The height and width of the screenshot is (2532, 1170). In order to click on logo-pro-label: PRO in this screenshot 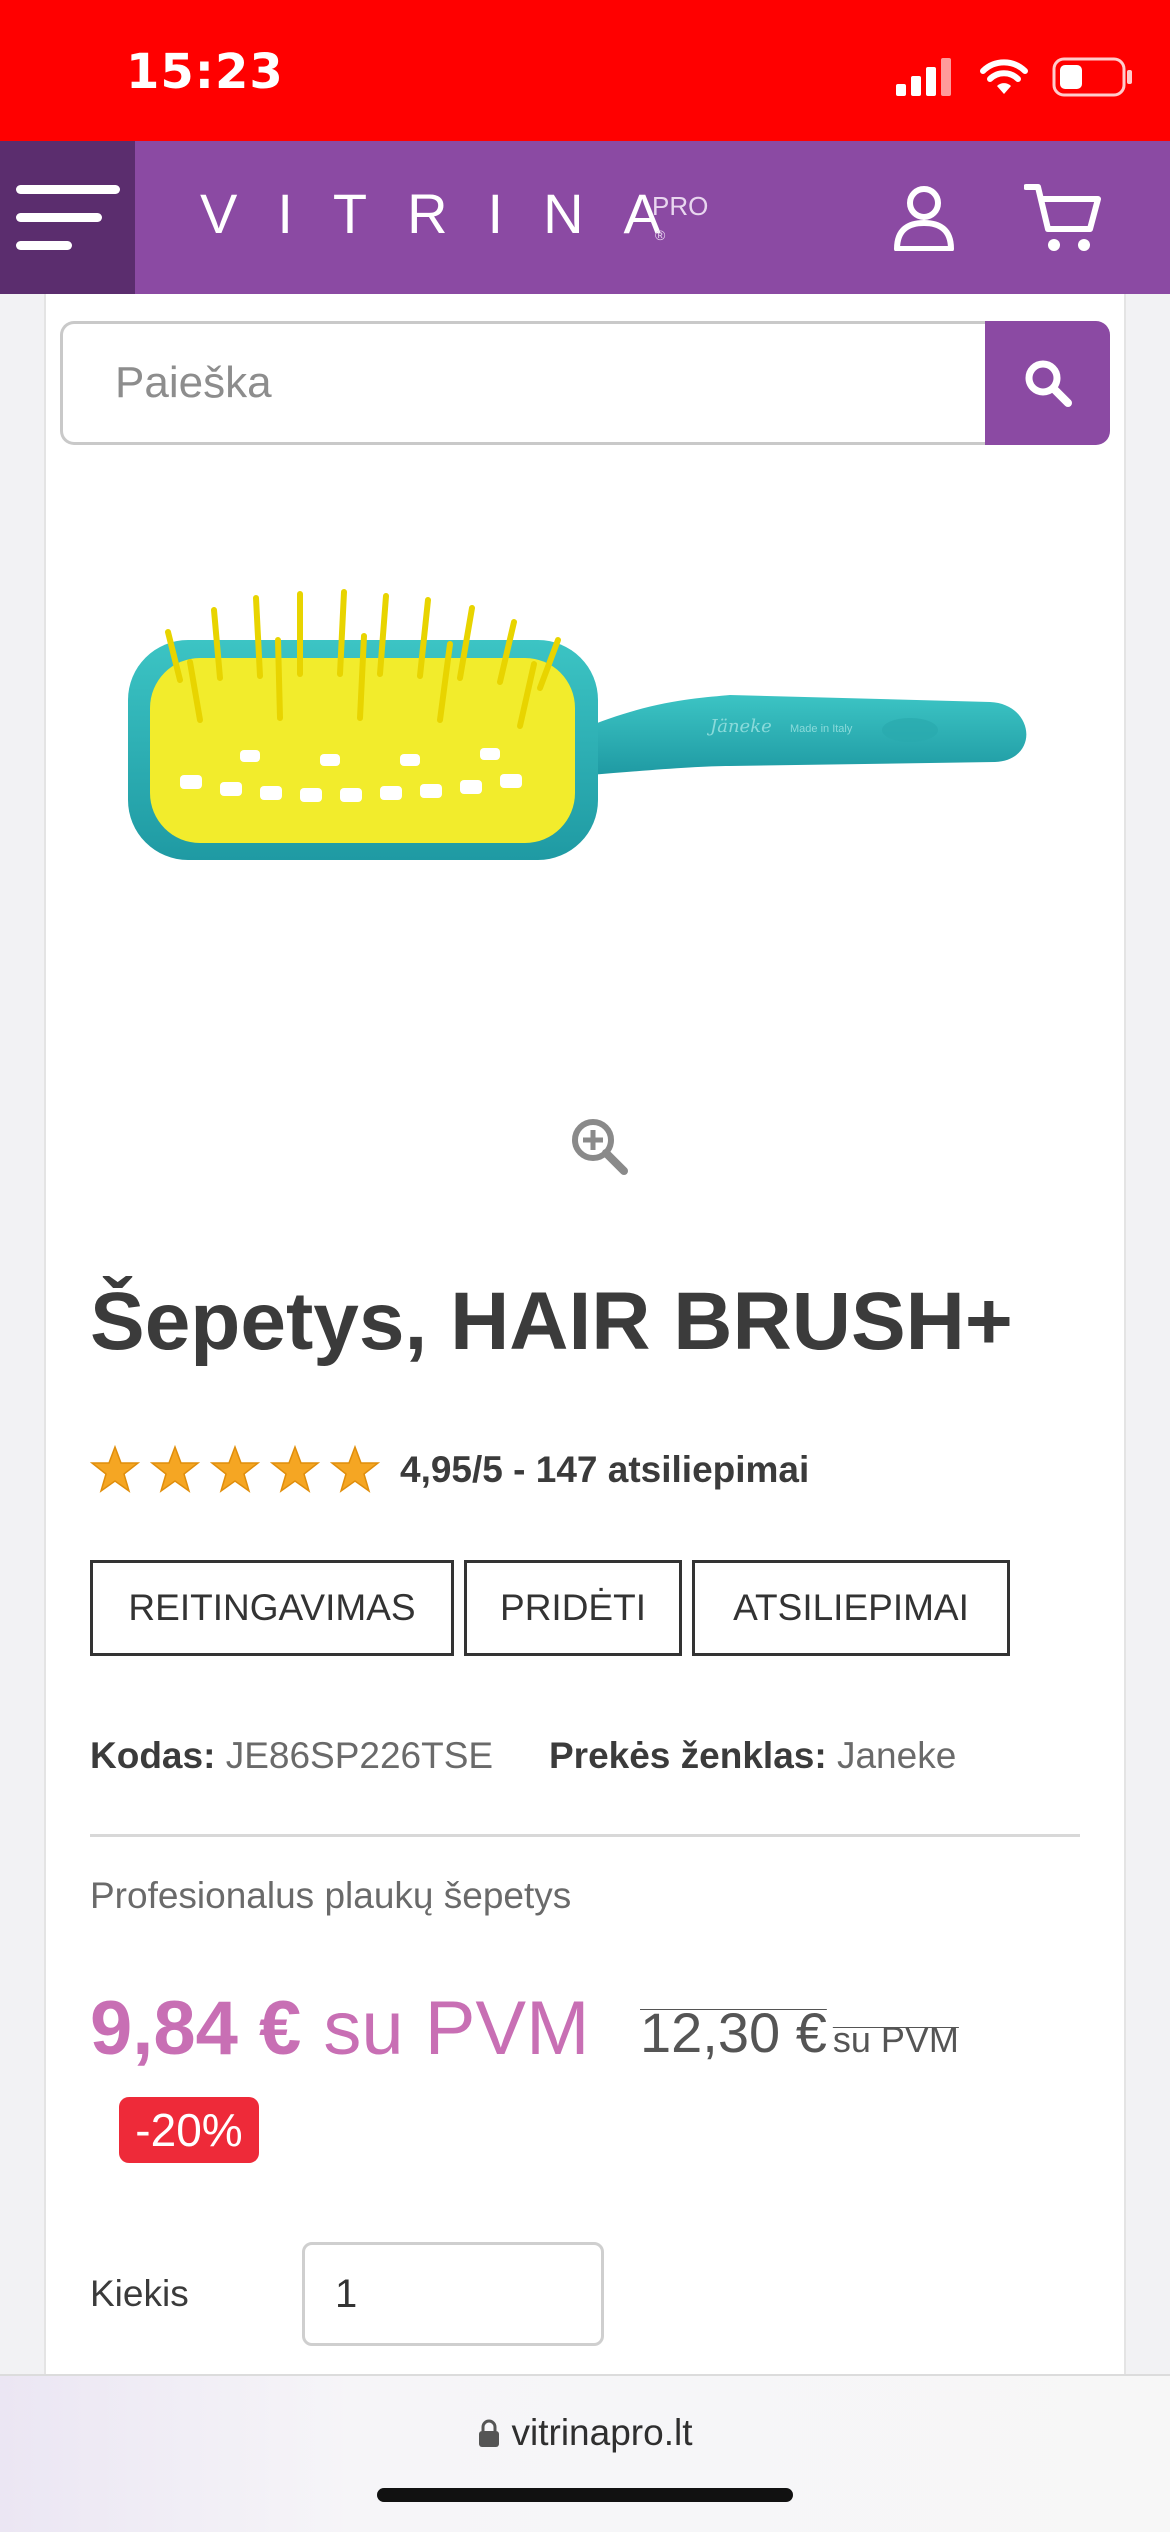, I will do `click(680, 206)`.